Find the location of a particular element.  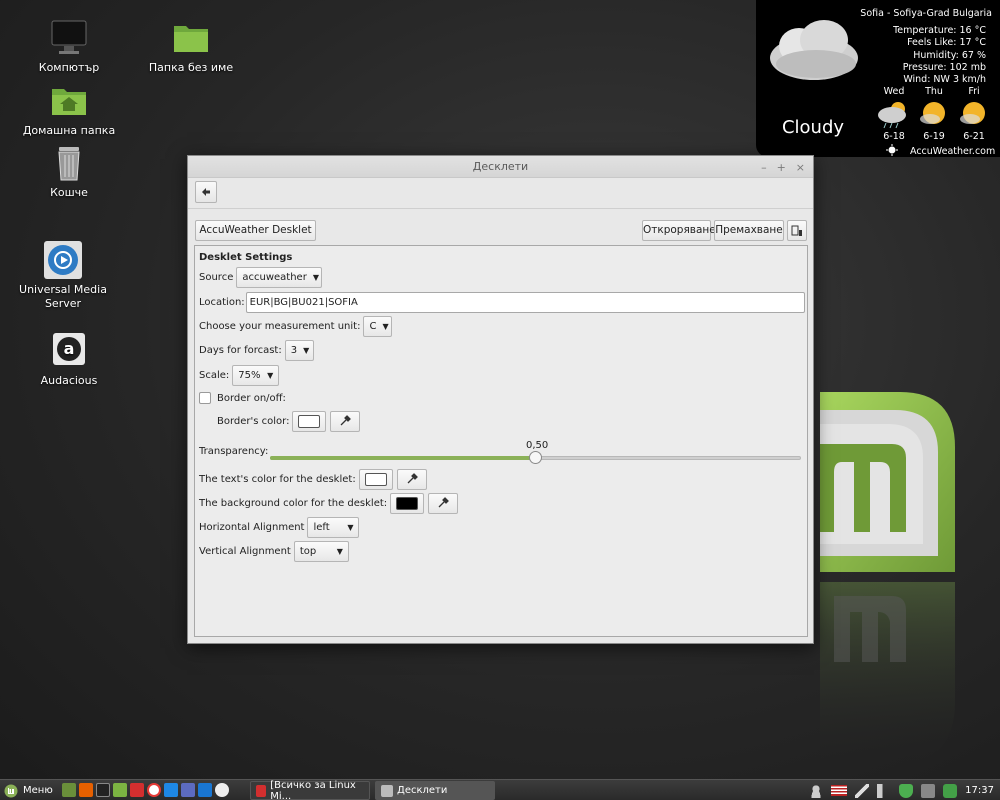

scale-combo: 75% ▼ is located at coordinates (256, 375).